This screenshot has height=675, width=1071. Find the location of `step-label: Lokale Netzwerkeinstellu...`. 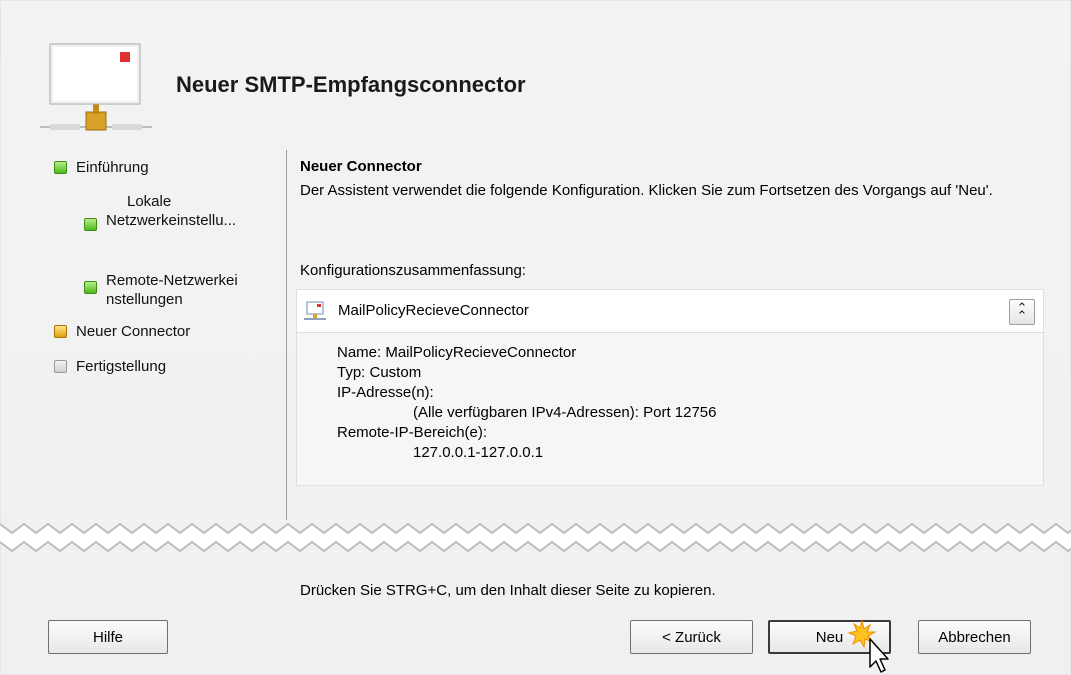

step-label: Lokale Netzwerkeinstellu... is located at coordinates (171, 211).